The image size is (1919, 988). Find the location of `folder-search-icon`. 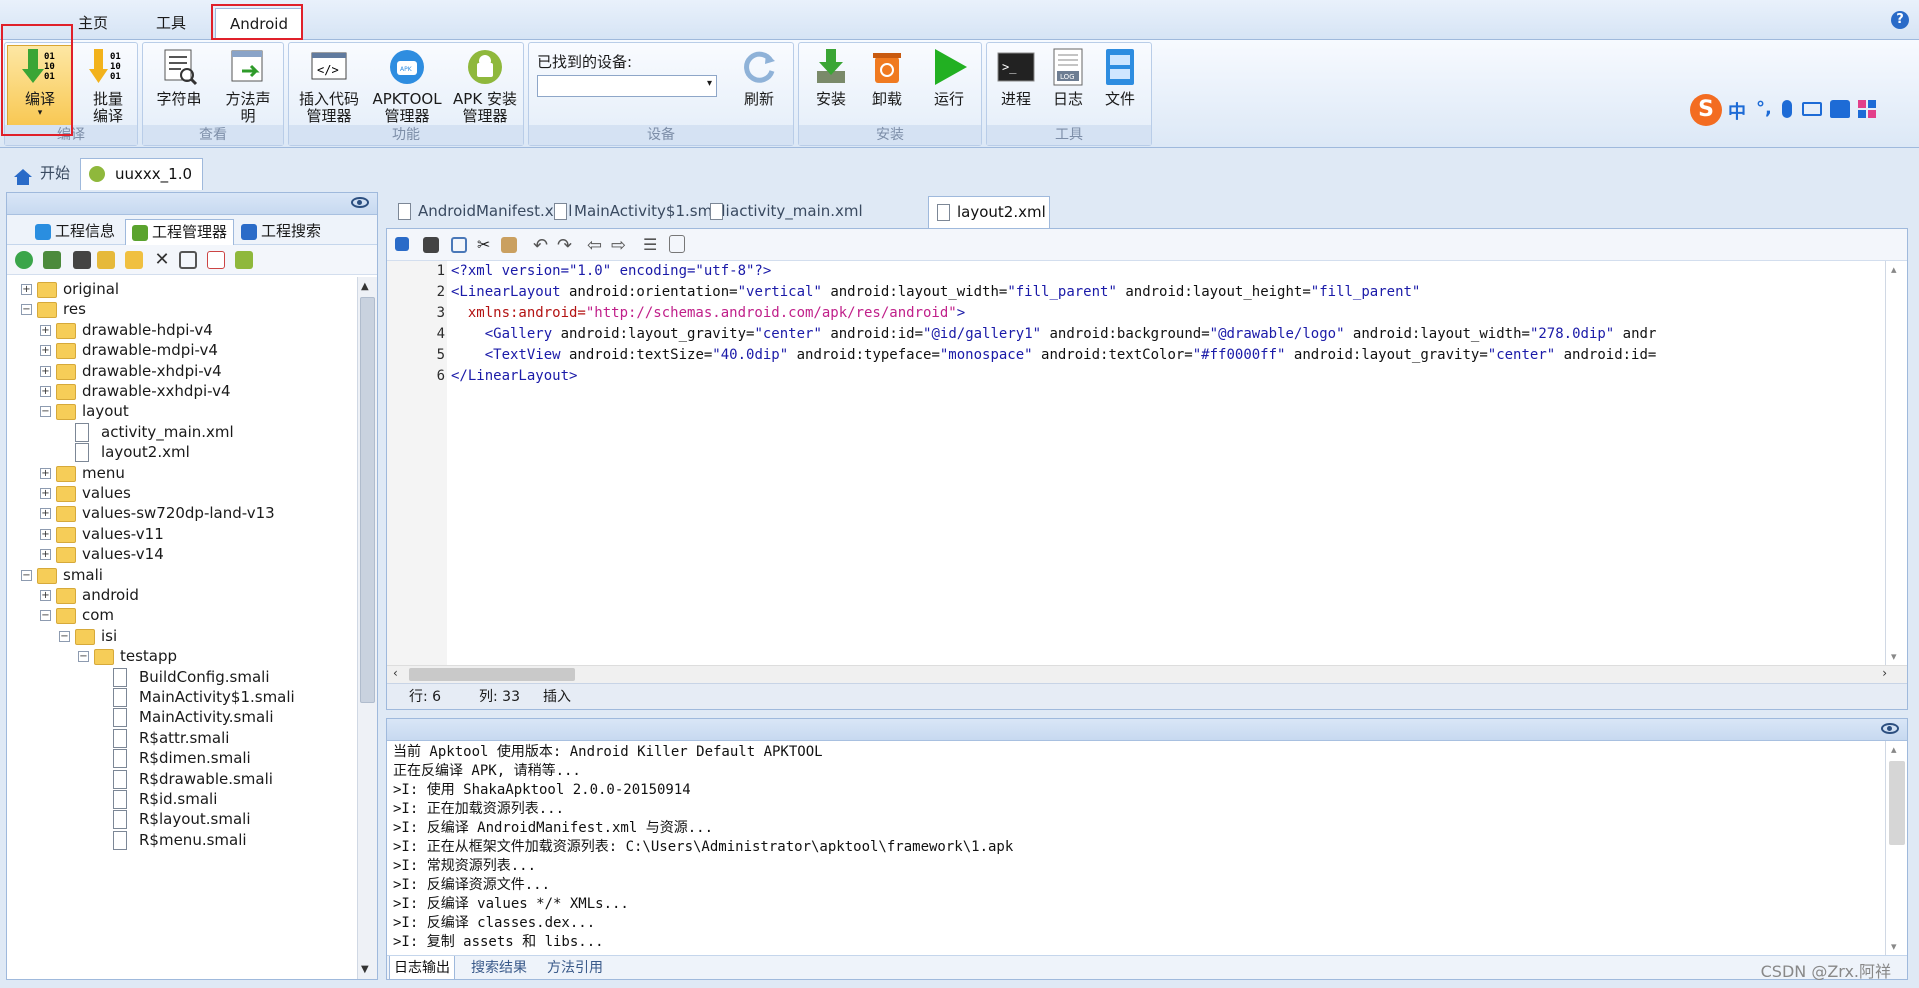

folder-search-icon is located at coordinates (106, 260).